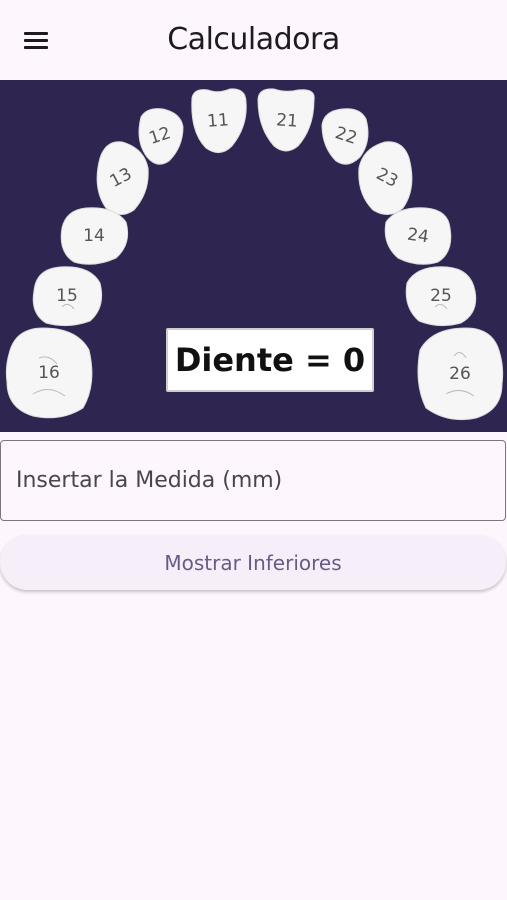 This screenshot has height=900, width=507. Describe the element at coordinates (253, 562) in the screenshot. I see `show-lower-teeth-button: Mostrar Inferiores` at that location.